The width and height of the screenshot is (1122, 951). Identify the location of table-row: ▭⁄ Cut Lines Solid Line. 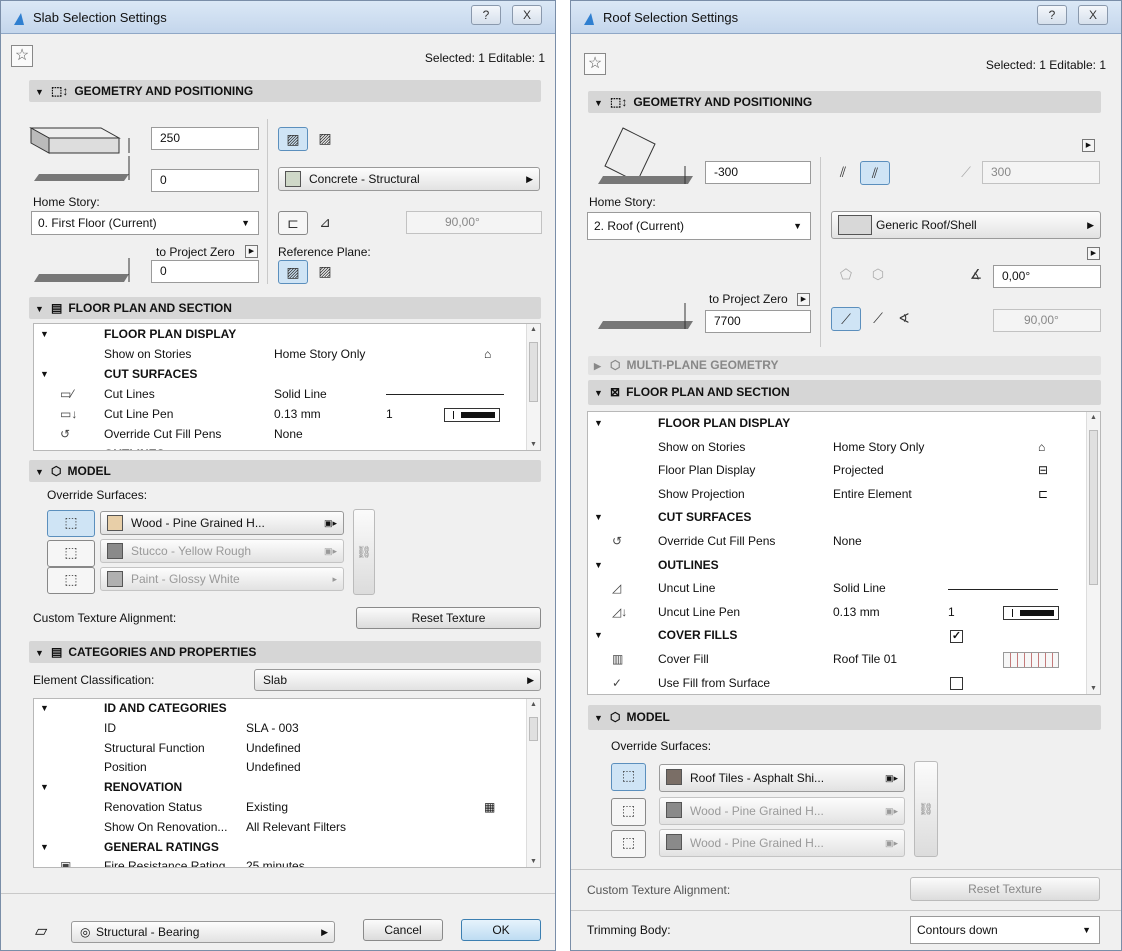
(280, 394).